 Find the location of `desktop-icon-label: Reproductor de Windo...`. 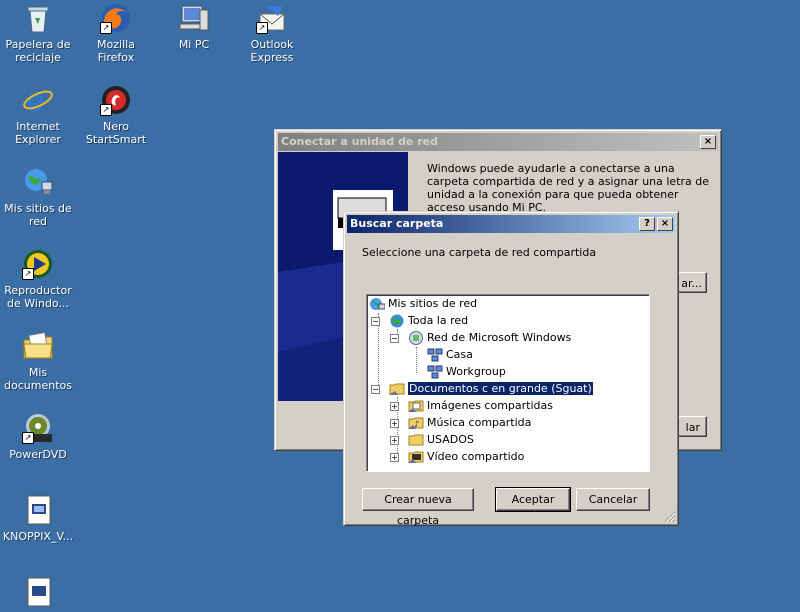

desktop-icon-label: Reproductor de Windo... is located at coordinates (38, 297).